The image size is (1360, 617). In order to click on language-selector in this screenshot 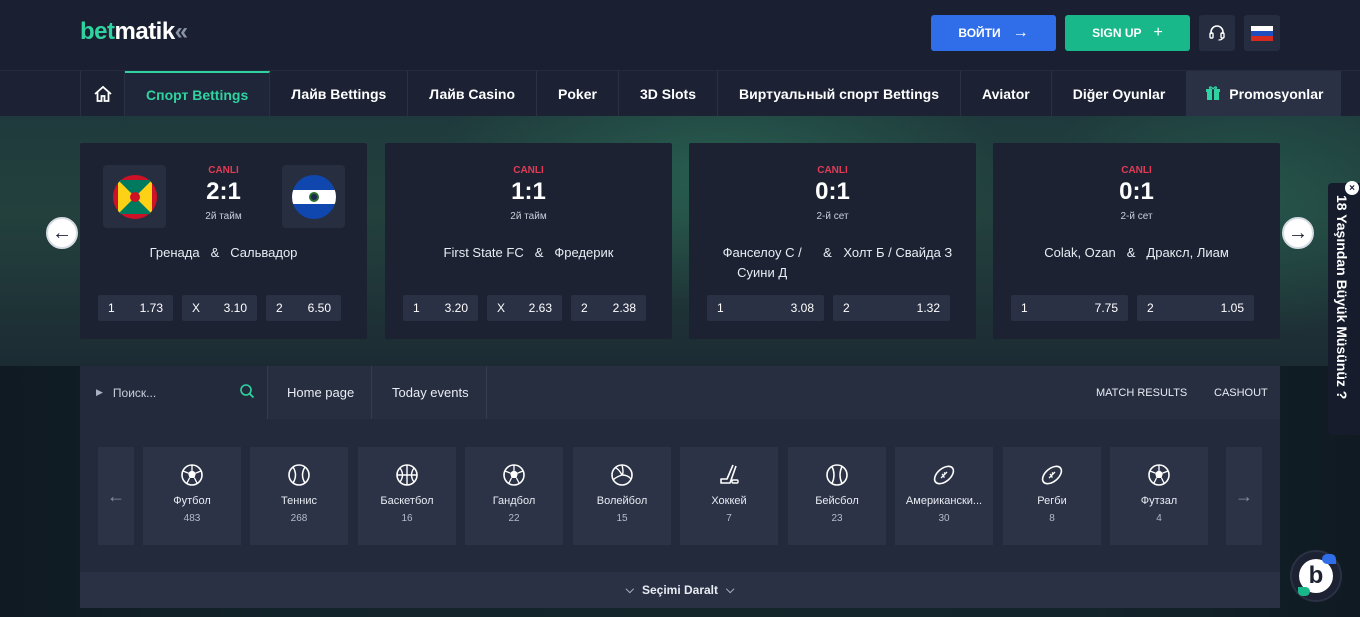, I will do `click(1262, 33)`.